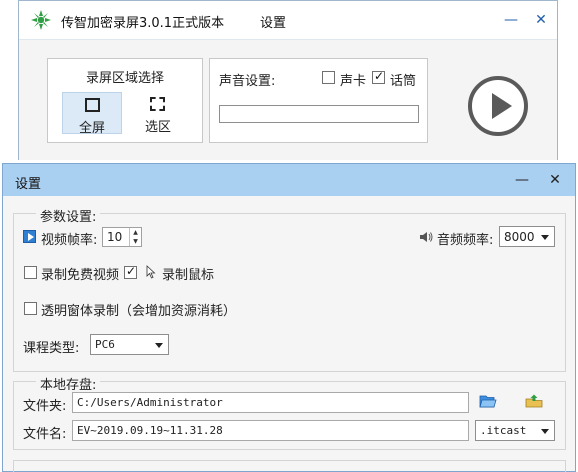 This screenshot has height=472, width=578. What do you see at coordinates (488, 401) in the screenshot?
I see `open-folder-icon` at bounding box center [488, 401].